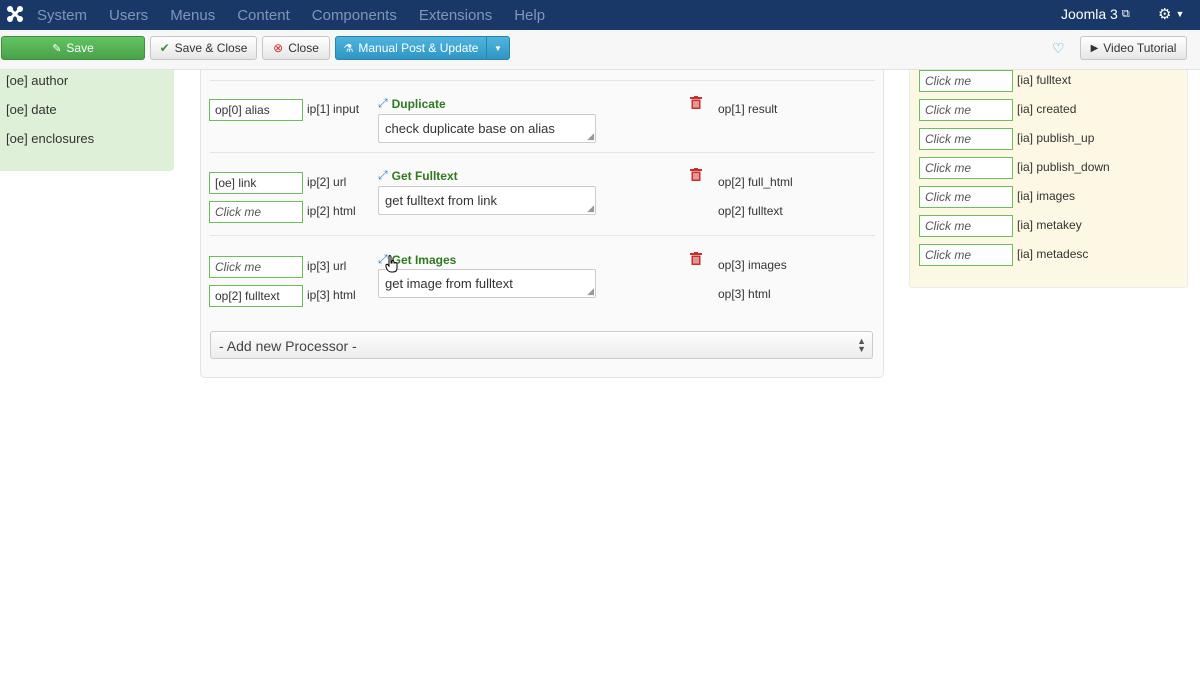 The image size is (1200, 700). Describe the element at coordinates (331, 295) in the screenshot. I see `processor-input-label: ip[3] html` at that location.